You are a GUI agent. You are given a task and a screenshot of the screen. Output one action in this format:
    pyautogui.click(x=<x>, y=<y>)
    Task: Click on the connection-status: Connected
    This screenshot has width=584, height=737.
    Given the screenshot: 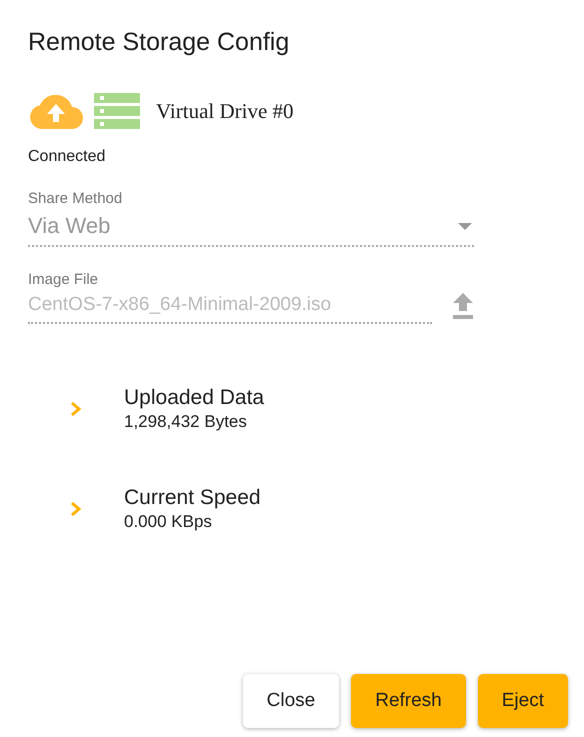 What is the action you would take?
    pyautogui.click(x=66, y=156)
    